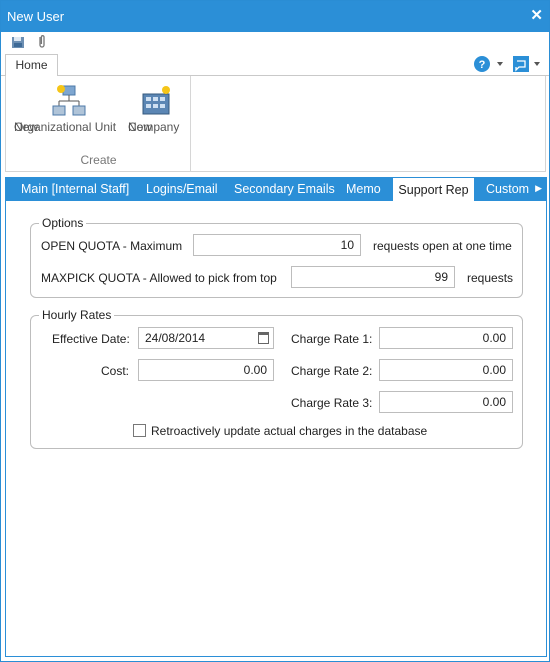 This screenshot has width=550, height=662. Describe the element at coordinates (363, 189) in the screenshot. I see `tab-memo: Memo` at that location.